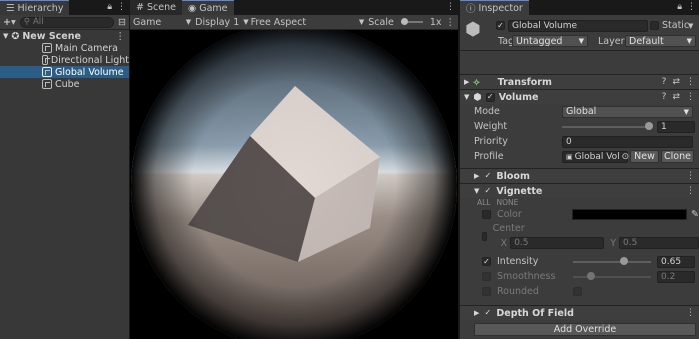 The height and width of the screenshot is (339, 699). Describe the element at coordinates (557, 243) in the screenshot. I see `center-x-field: 0.5` at that location.